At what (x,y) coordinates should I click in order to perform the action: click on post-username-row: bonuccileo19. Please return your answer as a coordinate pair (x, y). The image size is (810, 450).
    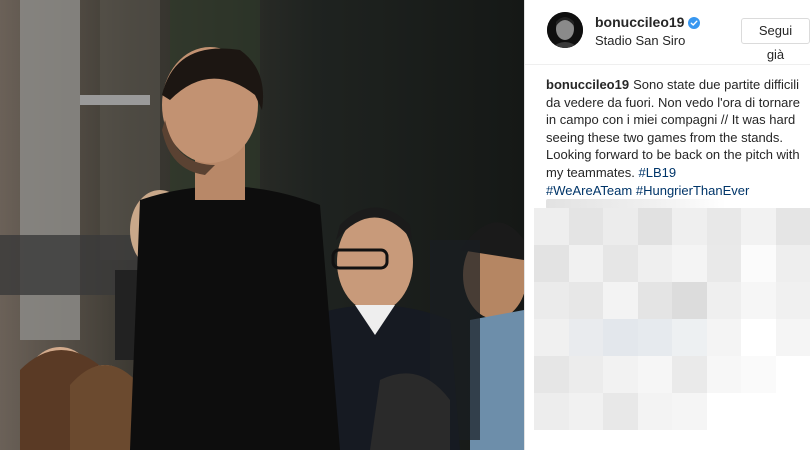
    Looking at the image, I should click on (648, 22).